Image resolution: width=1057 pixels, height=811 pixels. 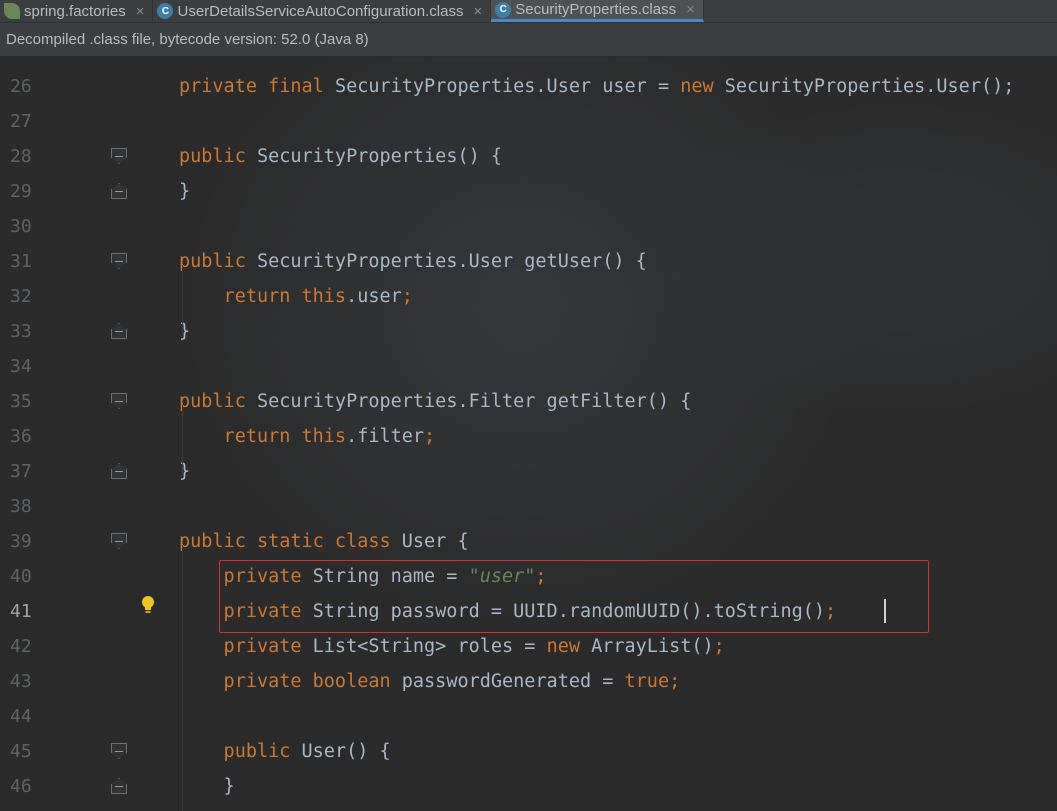 What do you see at coordinates (507, 86) in the screenshot?
I see `code-token: SecurityProperties.User user =` at bounding box center [507, 86].